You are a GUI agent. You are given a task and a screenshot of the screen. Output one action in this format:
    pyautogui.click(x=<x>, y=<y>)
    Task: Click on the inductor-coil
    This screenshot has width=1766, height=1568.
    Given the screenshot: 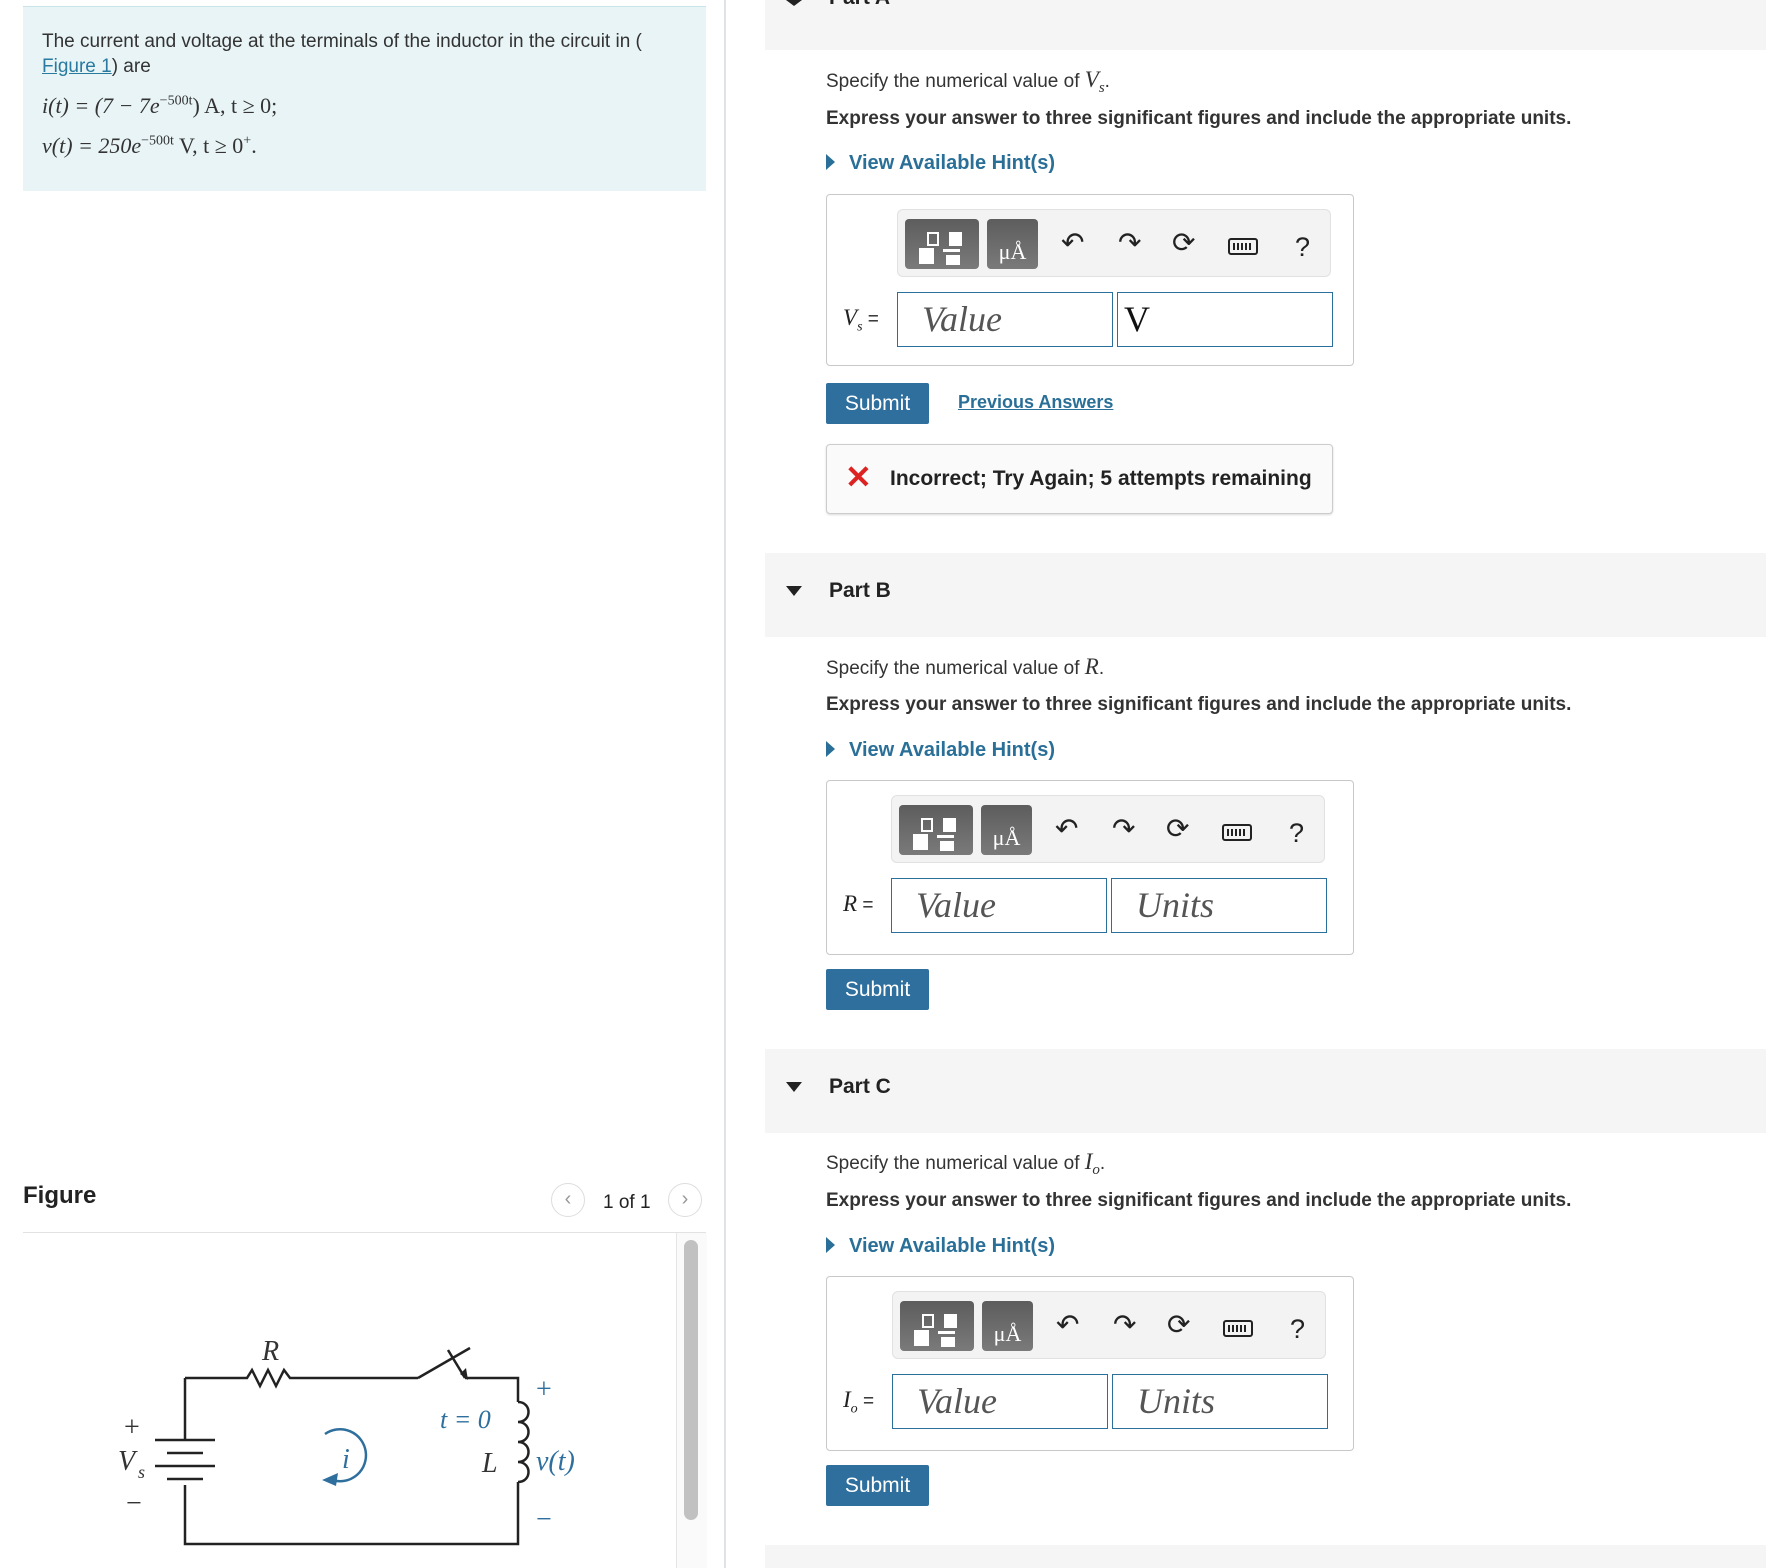 What is the action you would take?
    pyautogui.click(x=523, y=1442)
    